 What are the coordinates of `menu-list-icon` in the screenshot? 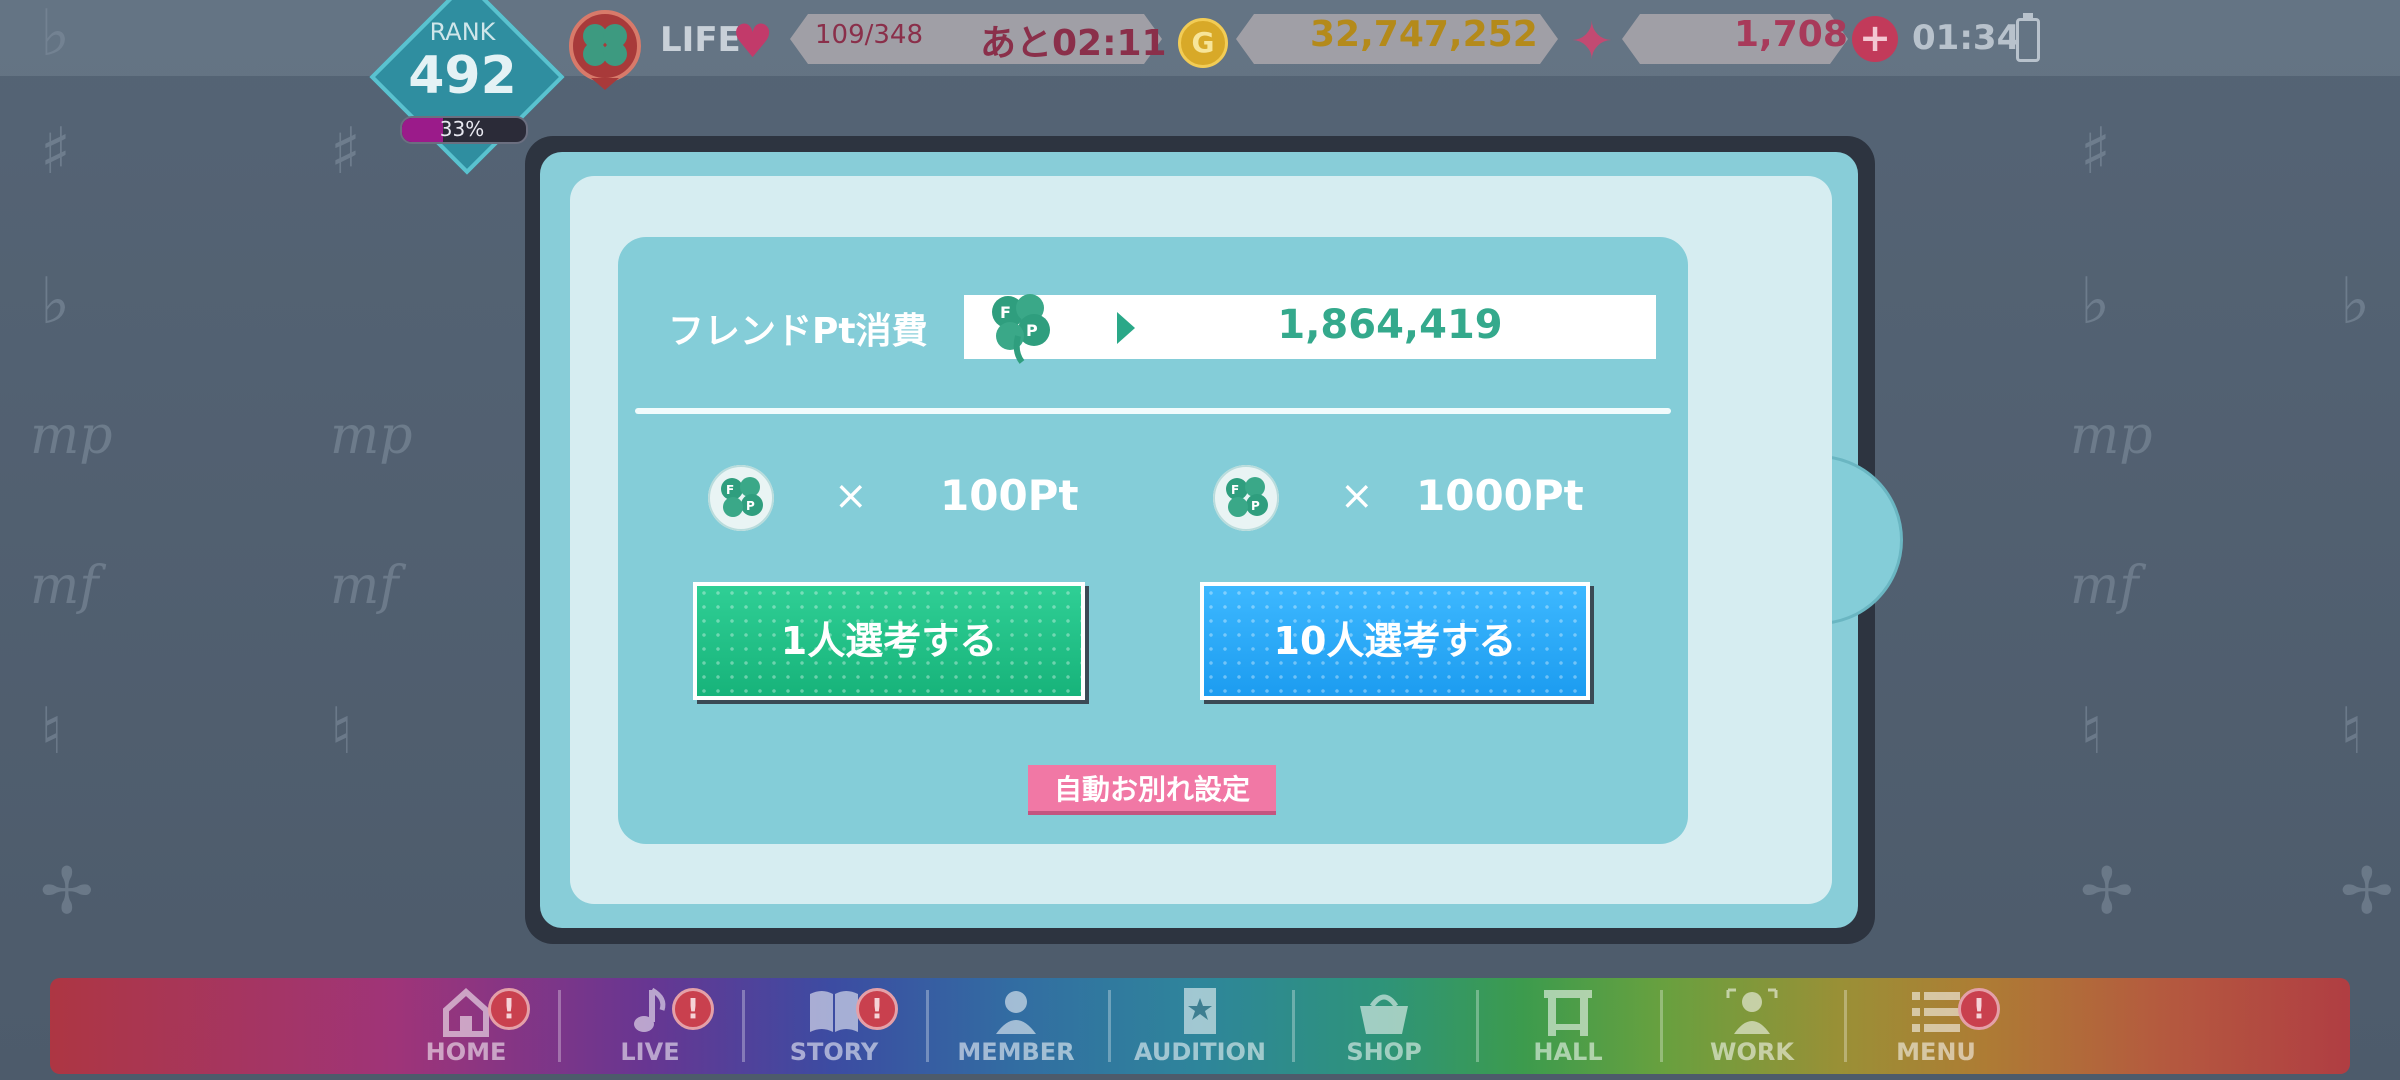 It's located at (1936, 1012).